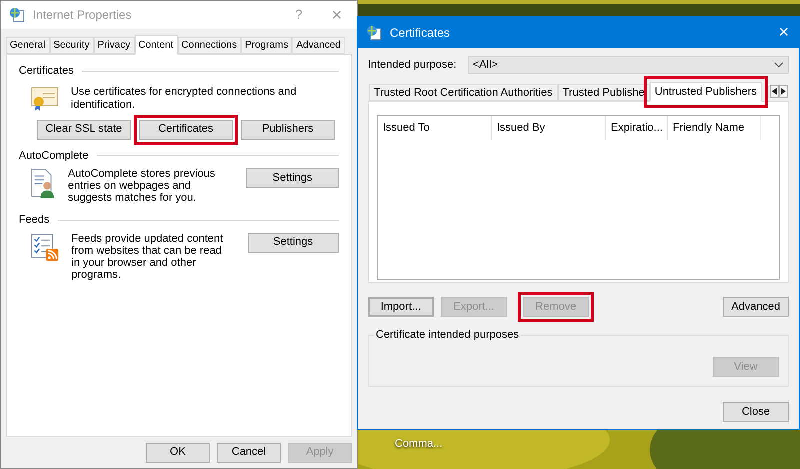  I want to click on certificate-icon, so click(45, 99).